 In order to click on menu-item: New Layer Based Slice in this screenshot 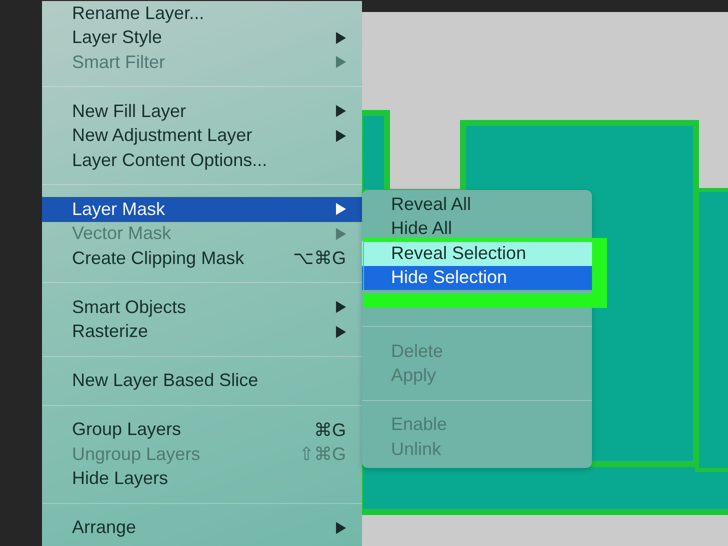, I will do `click(202, 380)`.